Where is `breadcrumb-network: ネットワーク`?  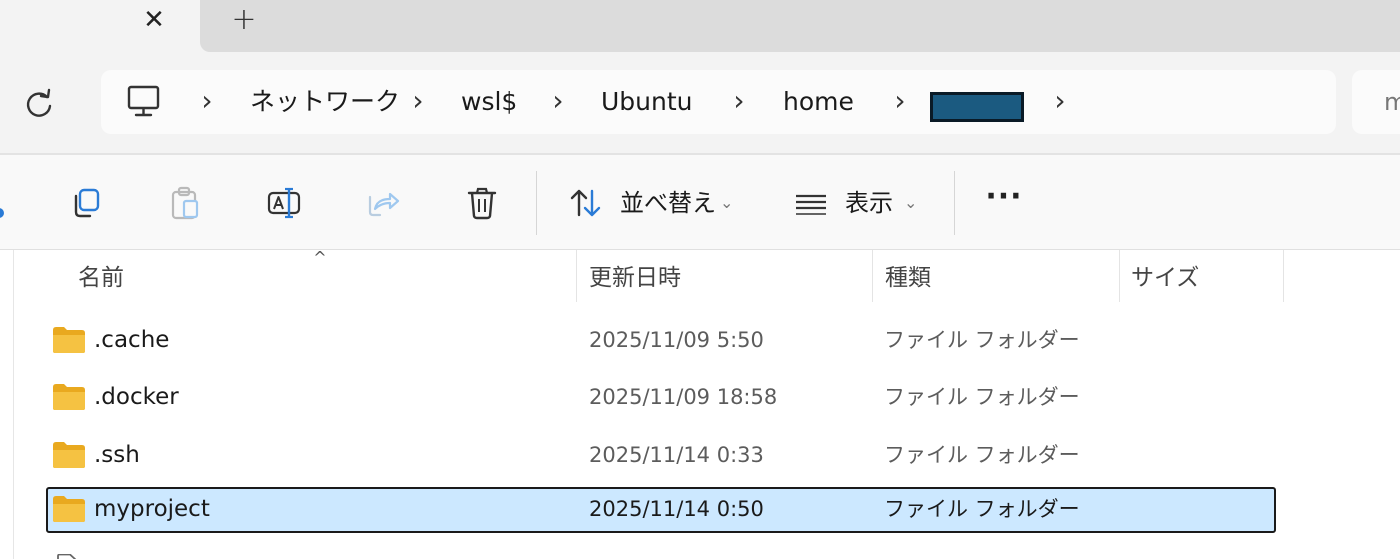
breadcrumb-network: ネットワーク is located at coordinates (325, 102).